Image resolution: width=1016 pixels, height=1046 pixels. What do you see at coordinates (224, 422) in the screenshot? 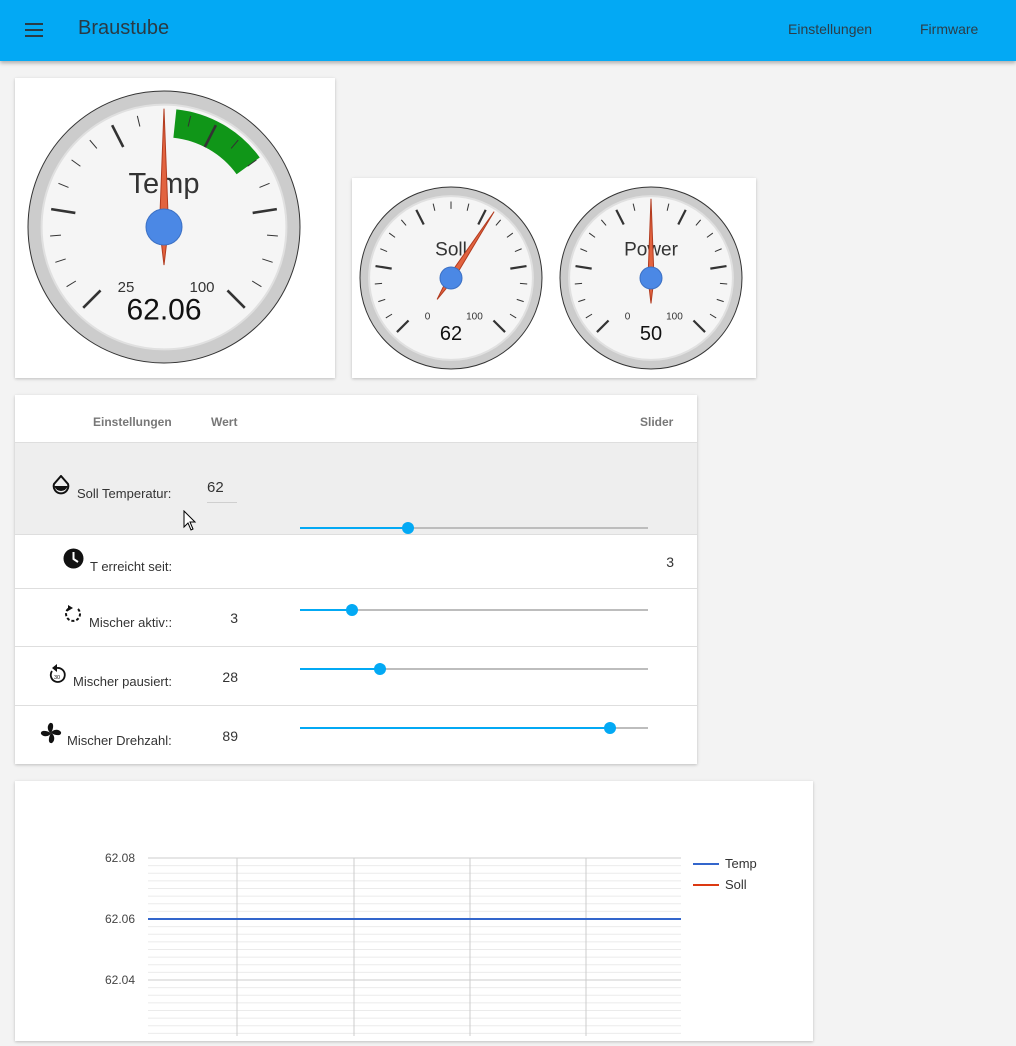
I see `header-wert: Wert` at bounding box center [224, 422].